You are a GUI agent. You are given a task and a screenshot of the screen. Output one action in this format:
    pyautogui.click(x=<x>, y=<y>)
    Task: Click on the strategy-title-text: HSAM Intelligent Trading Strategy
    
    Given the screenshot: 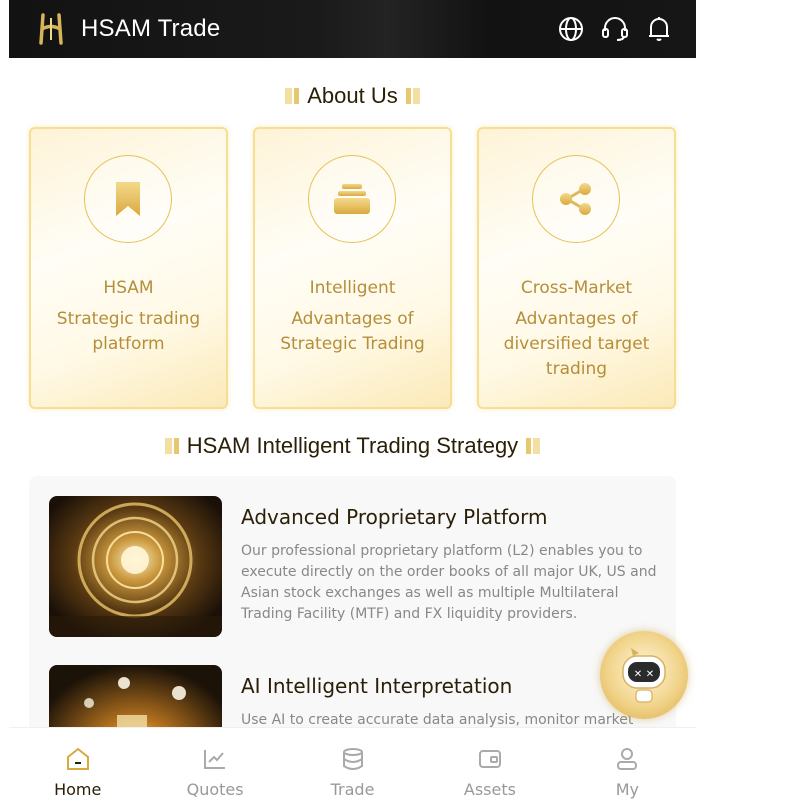 What is the action you would take?
    pyautogui.click(x=352, y=445)
    